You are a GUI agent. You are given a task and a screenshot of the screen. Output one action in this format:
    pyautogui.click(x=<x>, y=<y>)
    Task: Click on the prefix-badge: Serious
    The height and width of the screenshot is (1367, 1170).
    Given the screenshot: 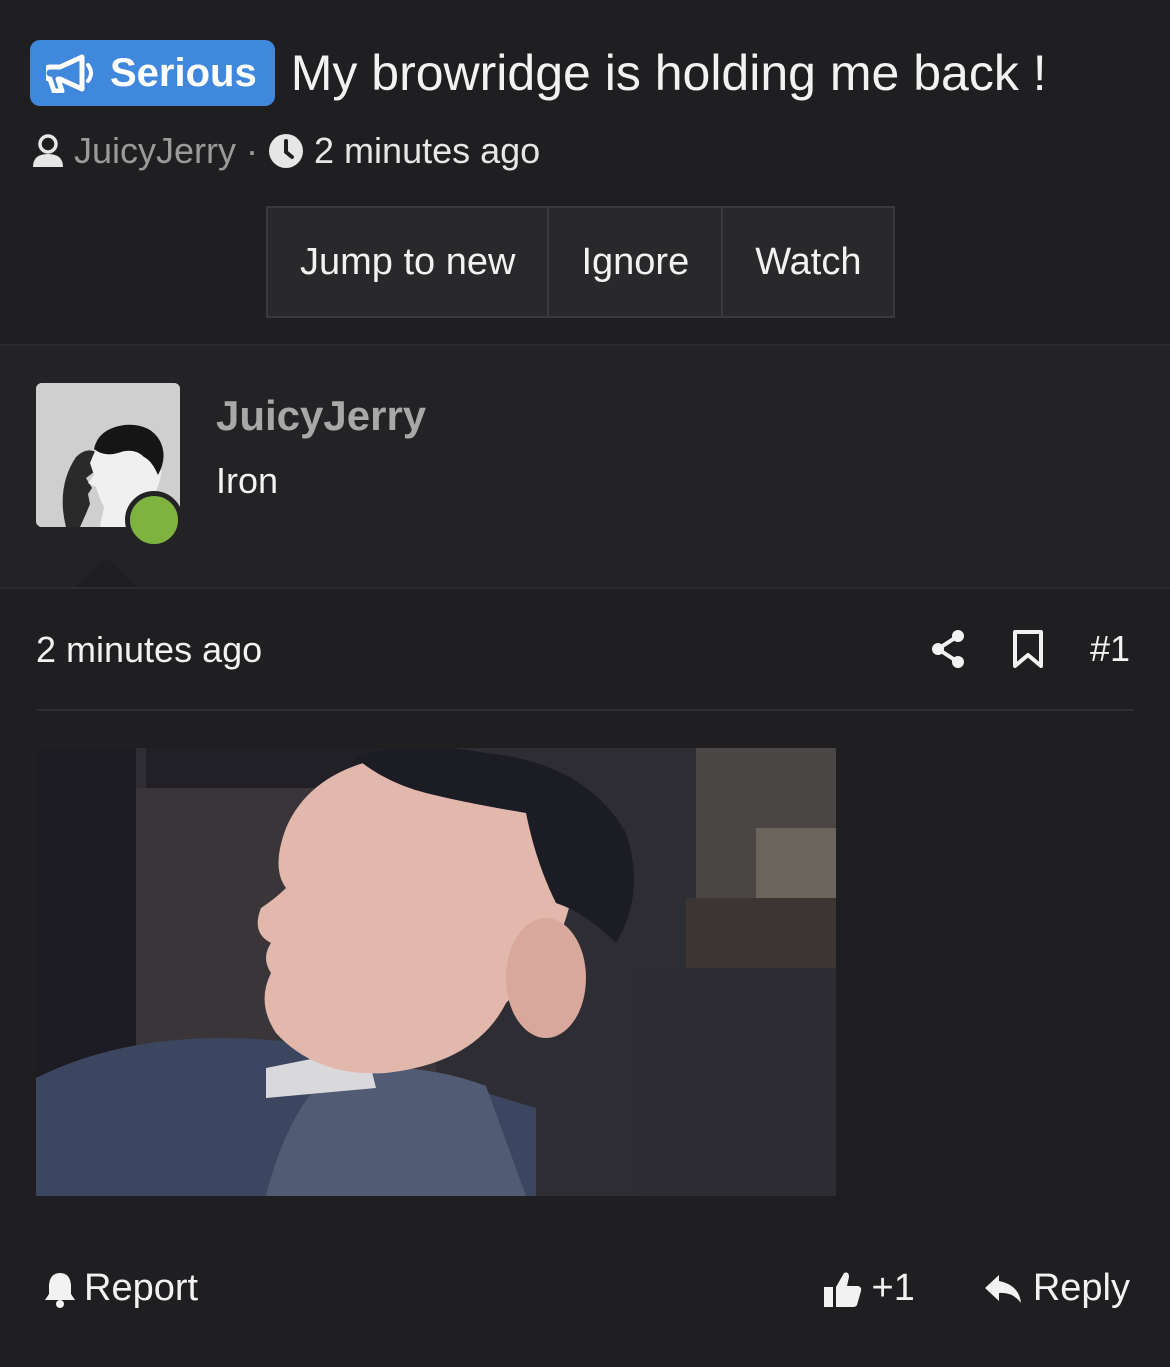 What is the action you would take?
    pyautogui.click(x=152, y=73)
    